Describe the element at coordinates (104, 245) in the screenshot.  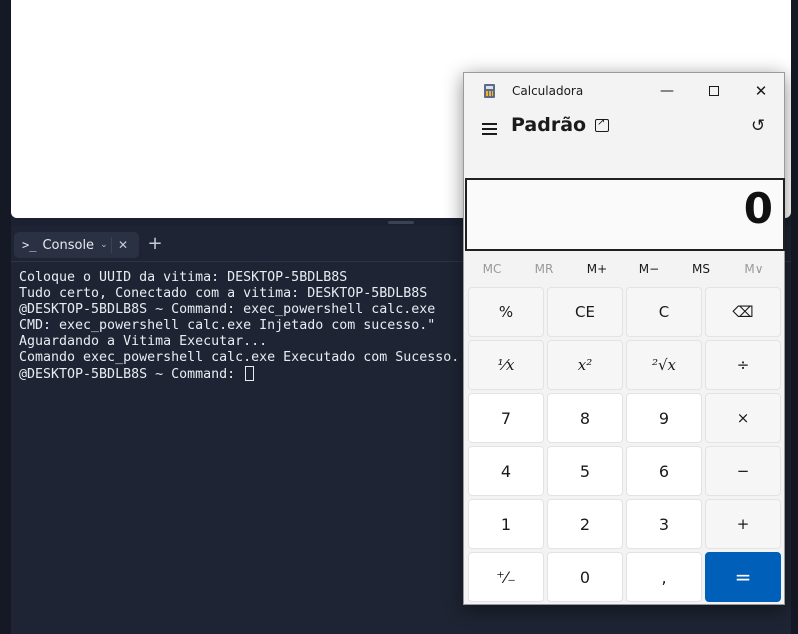
I see `chevron-down-icon: ⌄` at that location.